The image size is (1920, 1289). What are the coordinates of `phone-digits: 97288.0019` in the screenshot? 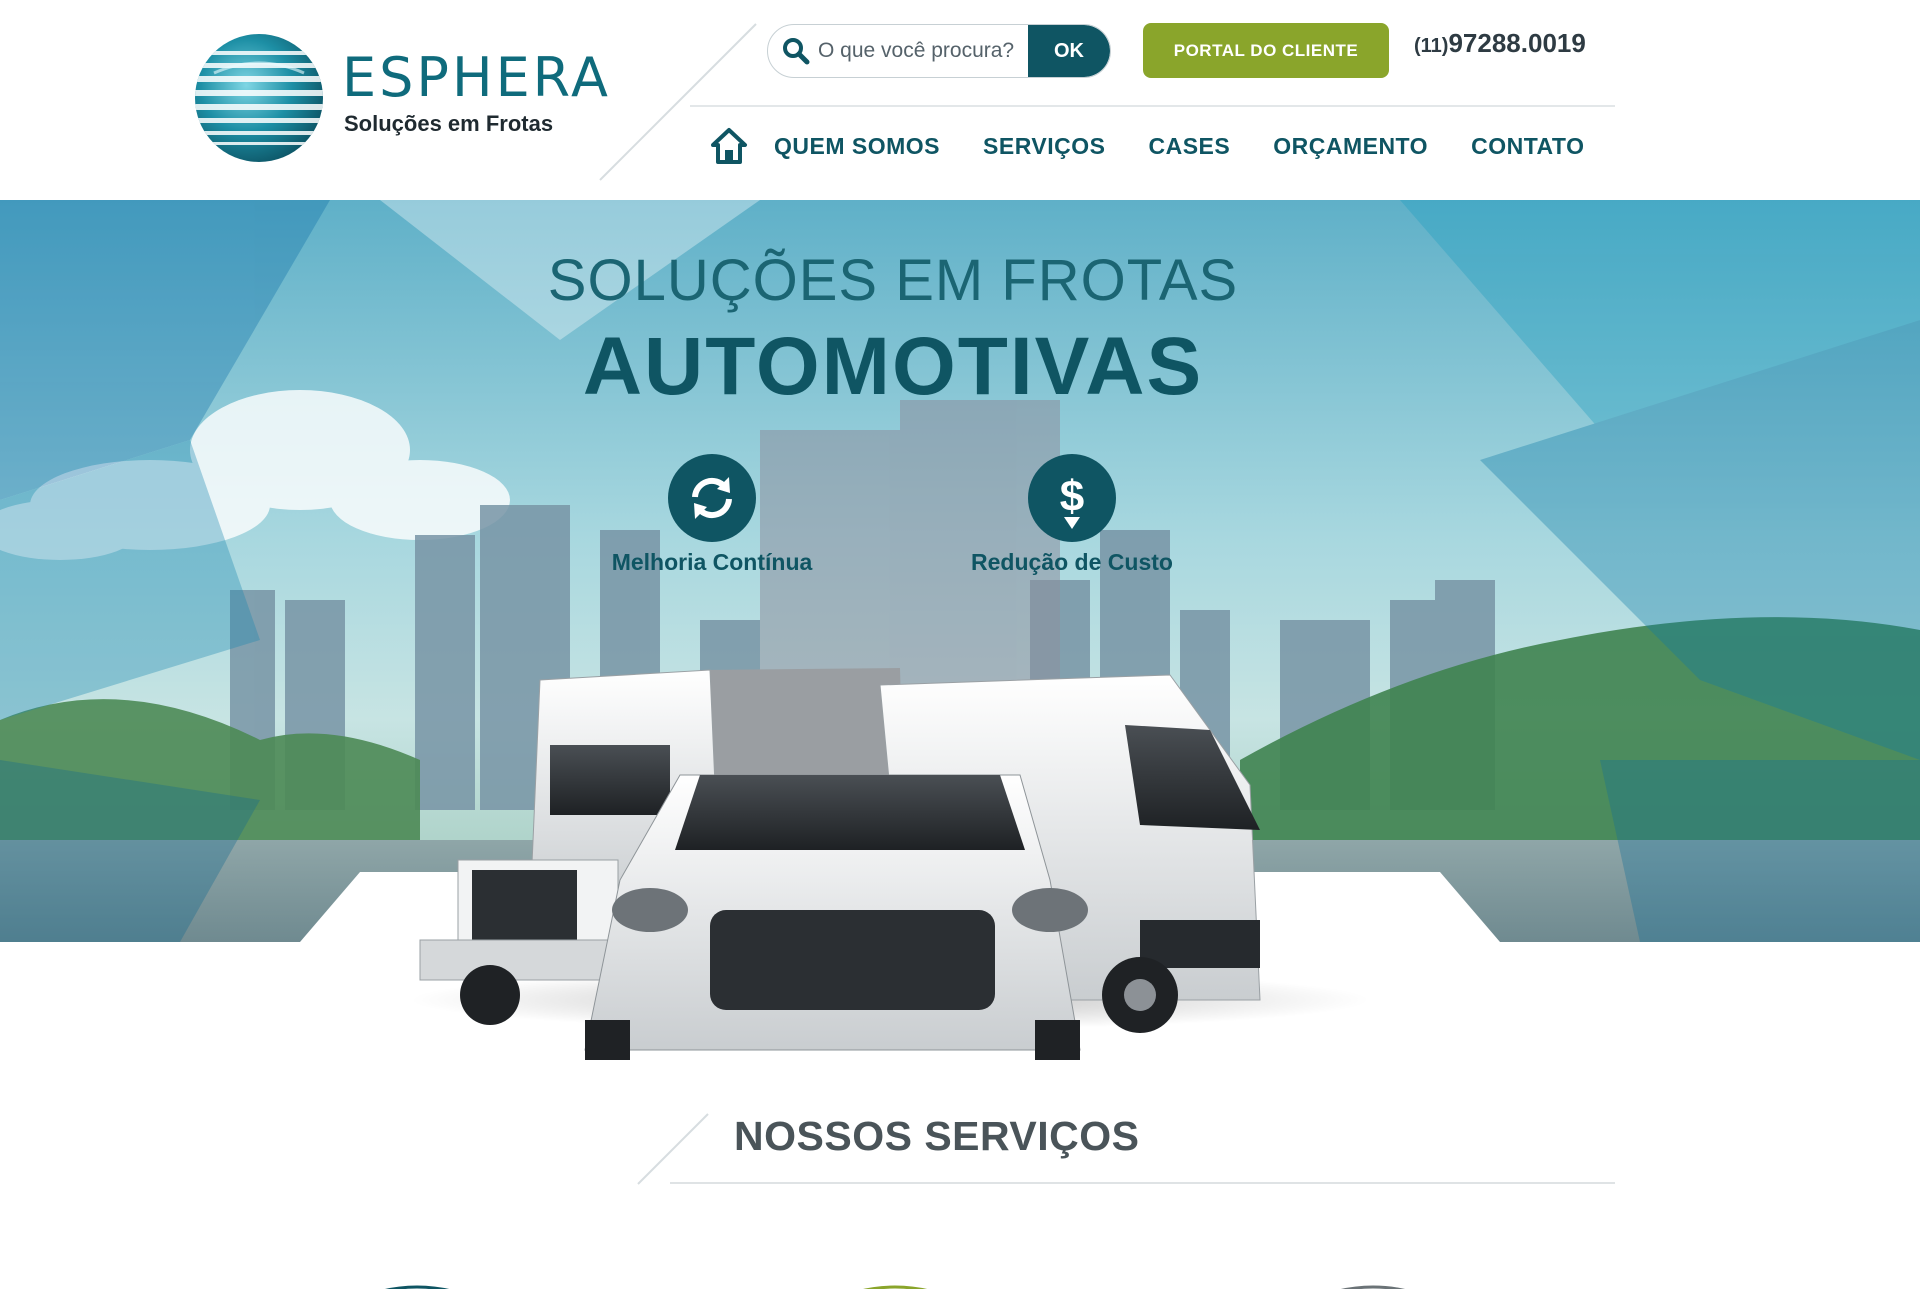 It's located at (1517, 43).